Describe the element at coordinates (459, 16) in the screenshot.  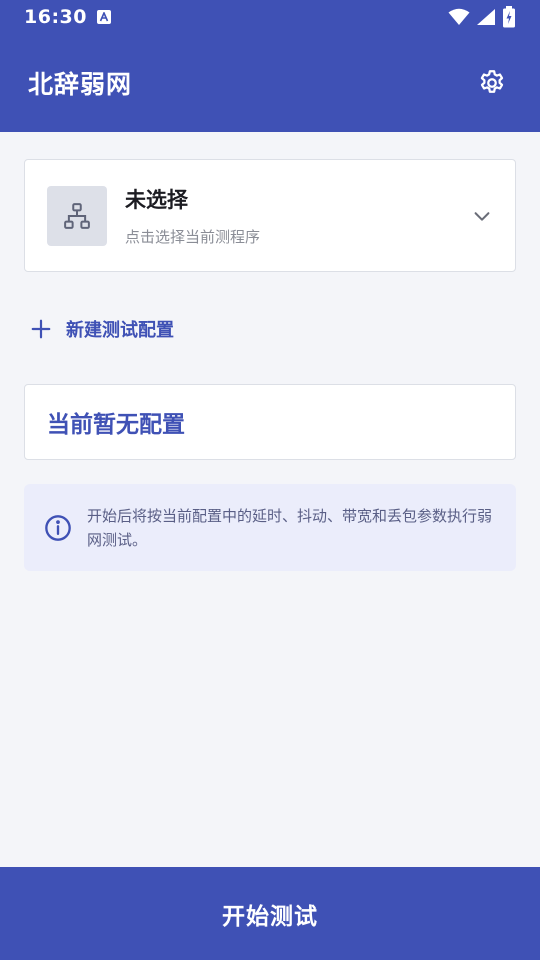
I see `wifi-icon` at that location.